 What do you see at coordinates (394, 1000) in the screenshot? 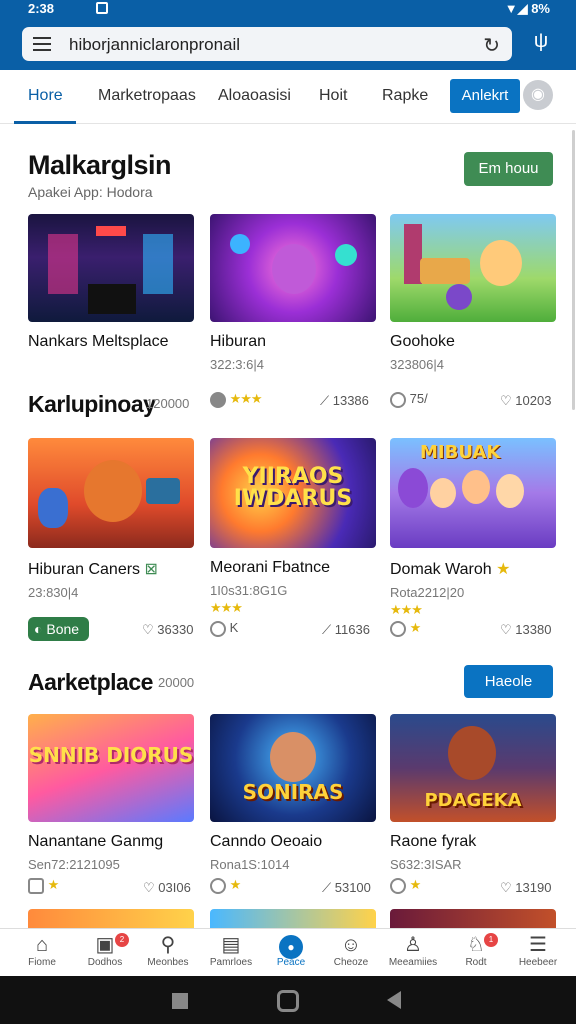
I see `back-icon` at bounding box center [394, 1000].